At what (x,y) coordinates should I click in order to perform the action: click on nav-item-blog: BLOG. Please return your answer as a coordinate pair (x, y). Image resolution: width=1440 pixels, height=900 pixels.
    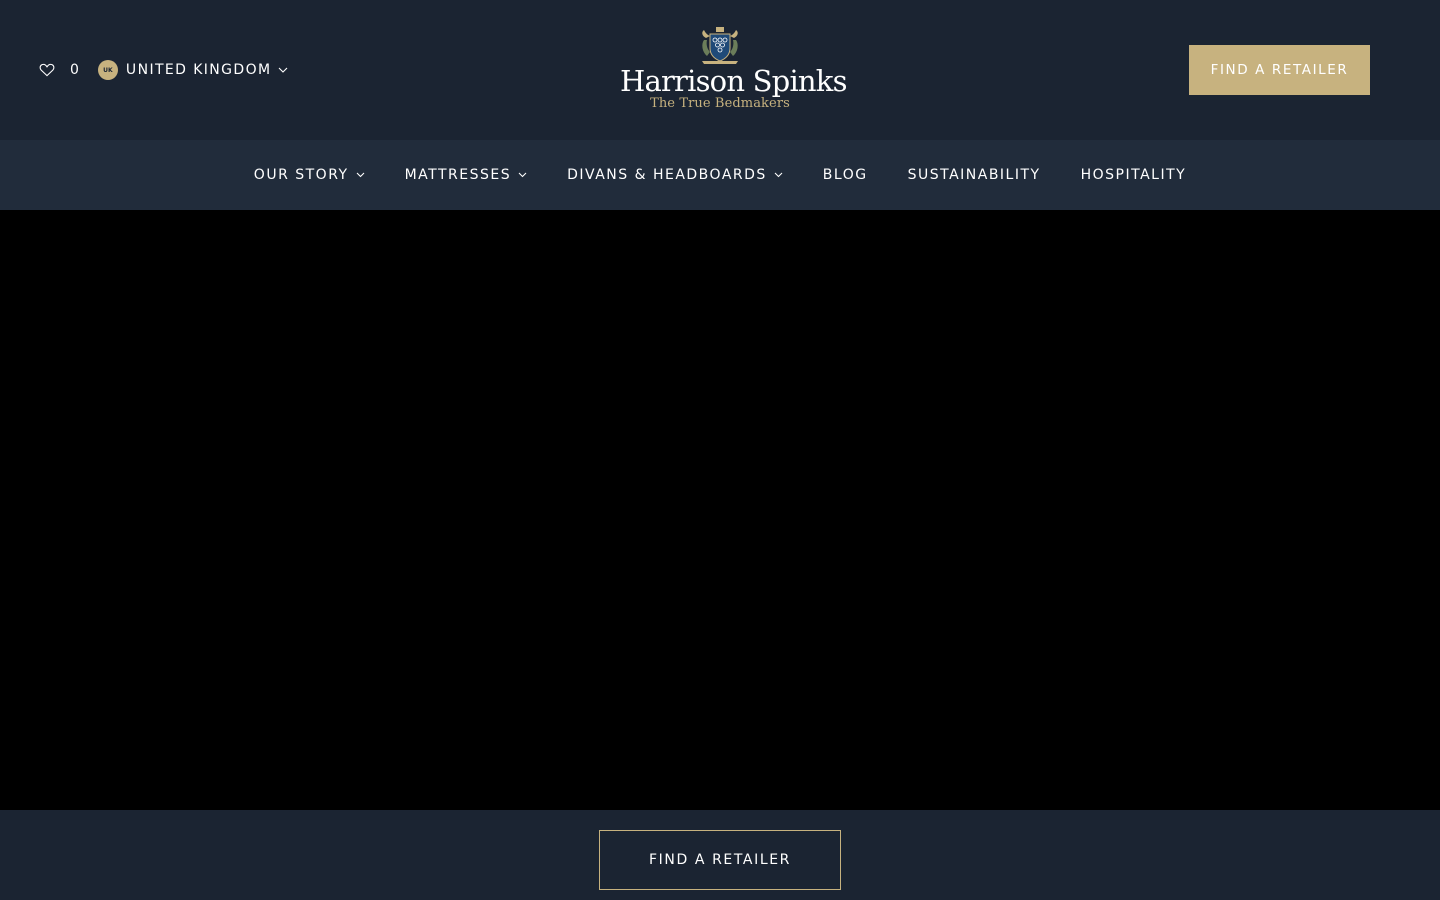
    Looking at the image, I should click on (845, 175).